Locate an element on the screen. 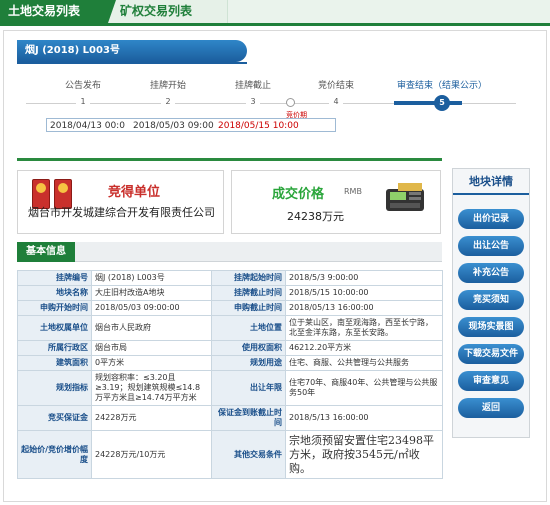 Image resolution: width=550 pixels, height=505 pixels. field-label: 土地权属单位 is located at coordinates (54, 328).